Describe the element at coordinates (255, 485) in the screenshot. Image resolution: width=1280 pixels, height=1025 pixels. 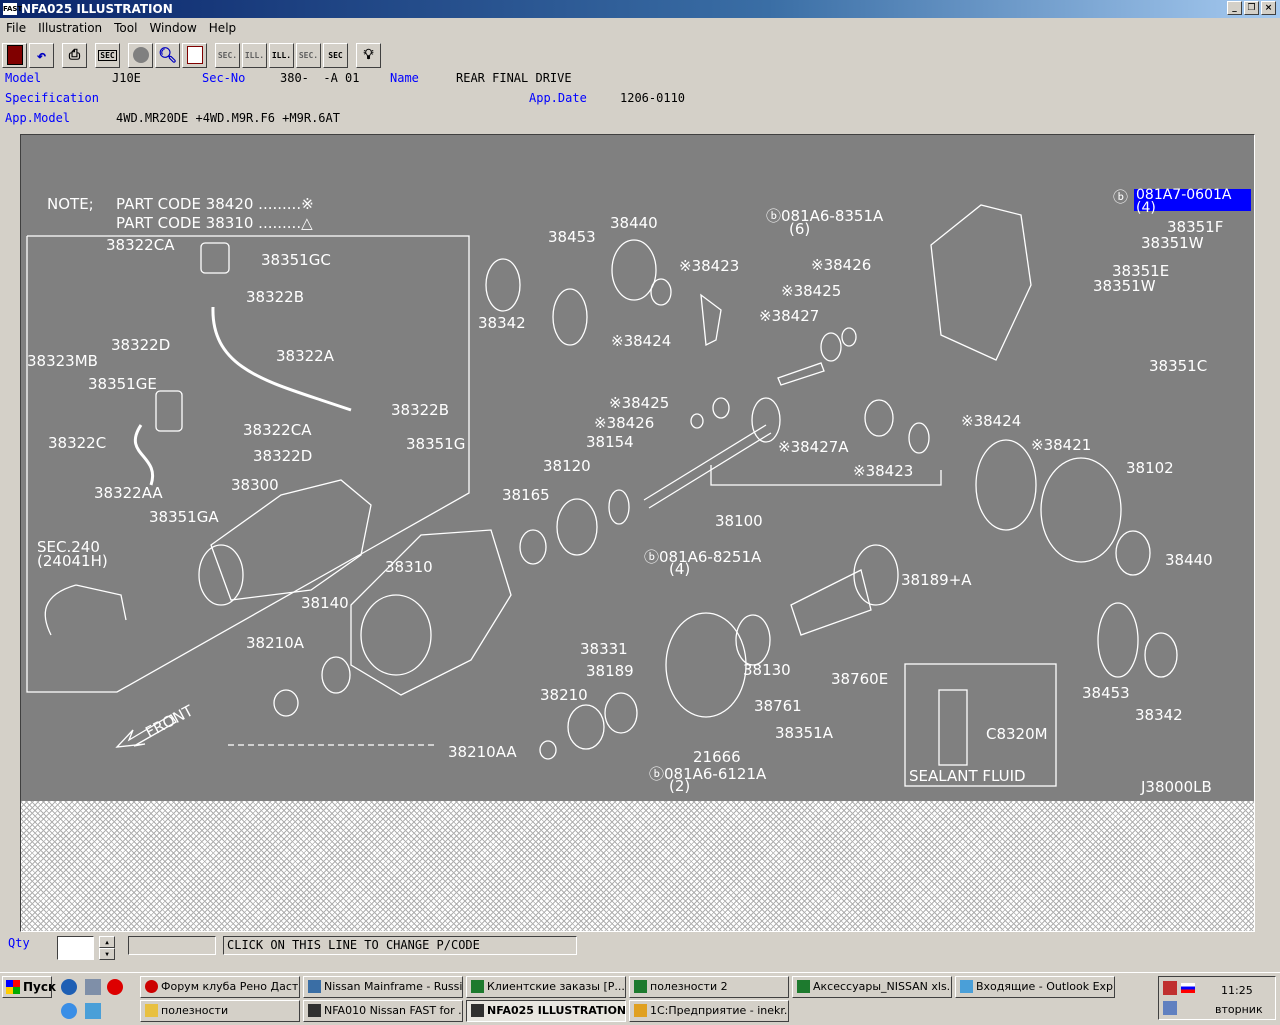
I see `part-label: 38300` at that location.